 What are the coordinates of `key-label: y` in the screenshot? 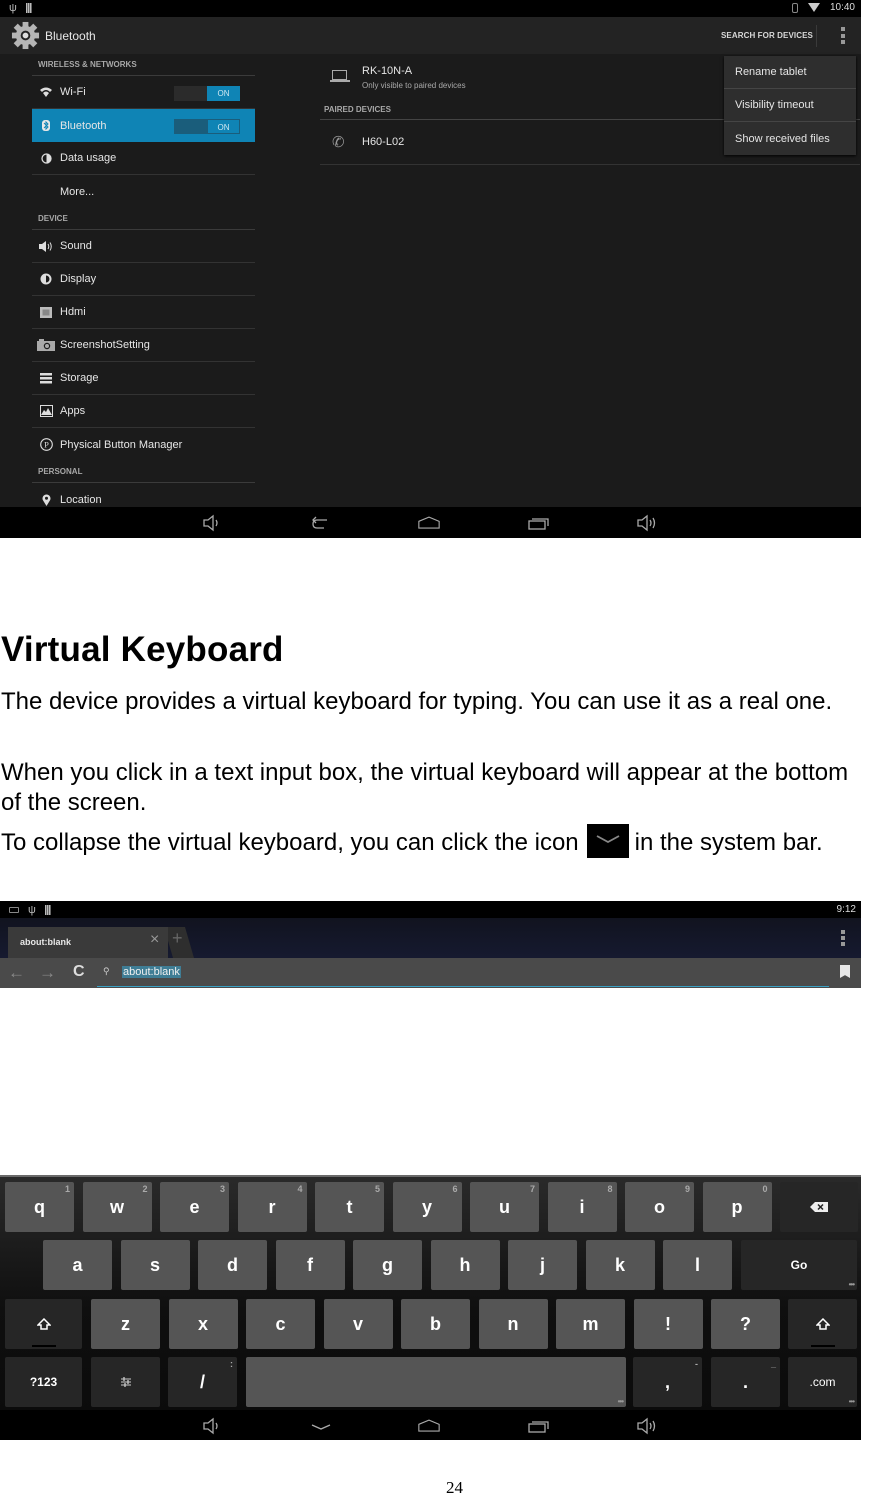 It's located at (426, 1206).